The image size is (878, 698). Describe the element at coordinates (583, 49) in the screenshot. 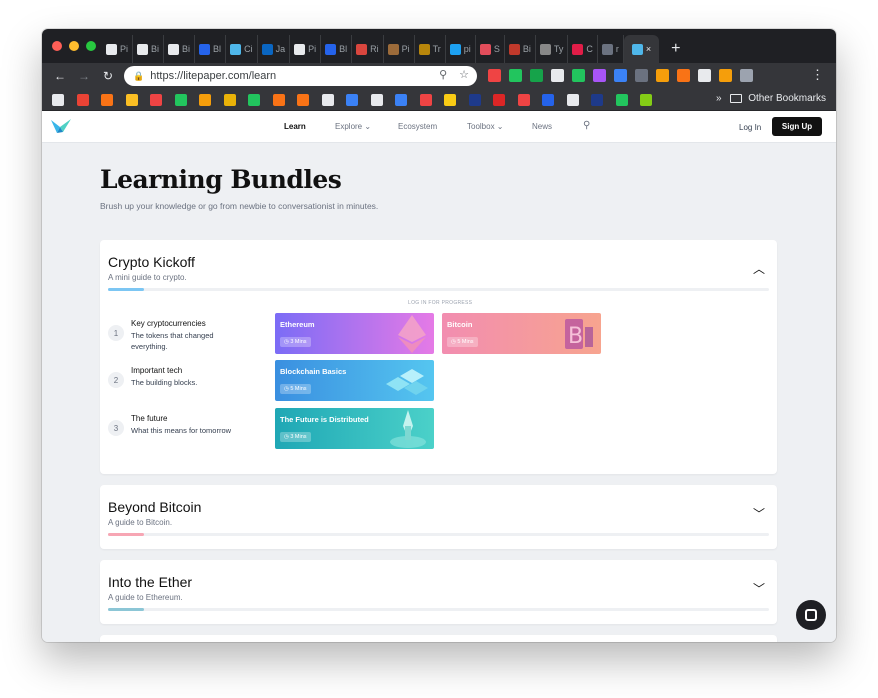

I see `browser-tab: C` at that location.